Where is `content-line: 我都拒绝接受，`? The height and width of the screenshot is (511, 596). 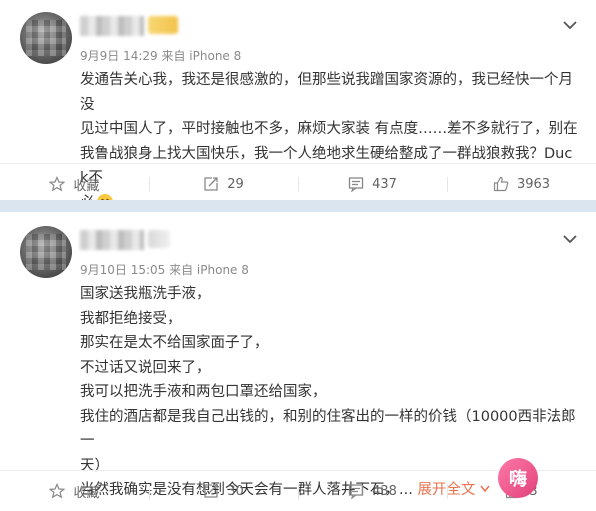
content-line: 我都拒绝接受， is located at coordinates (131, 318).